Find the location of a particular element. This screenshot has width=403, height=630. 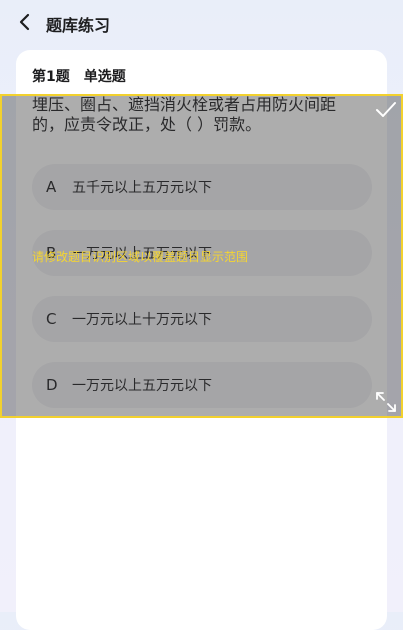

resize-handle is located at coordinates (386, 402).